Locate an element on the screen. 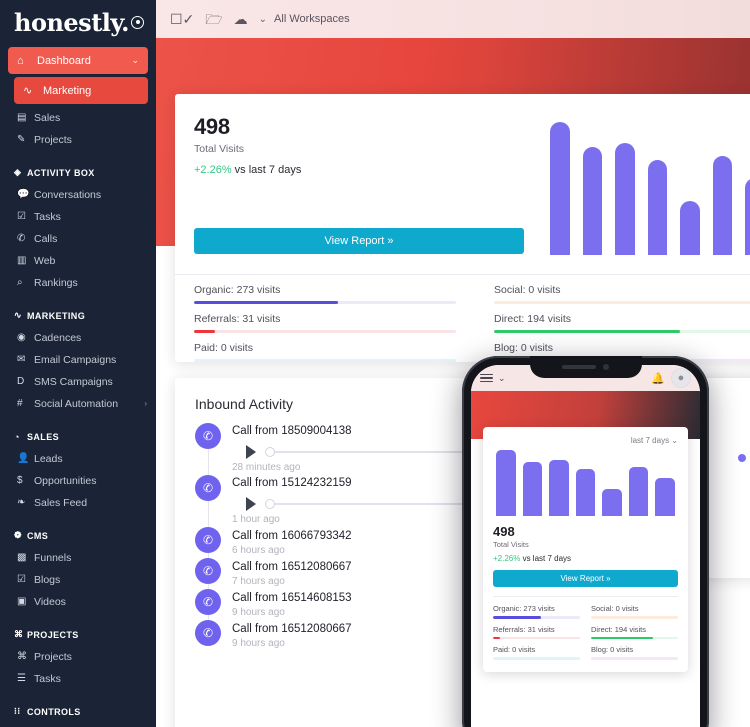 The height and width of the screenshot is (727, 750). sidebar-item-label: Projects is located at coordinates (53, 139).